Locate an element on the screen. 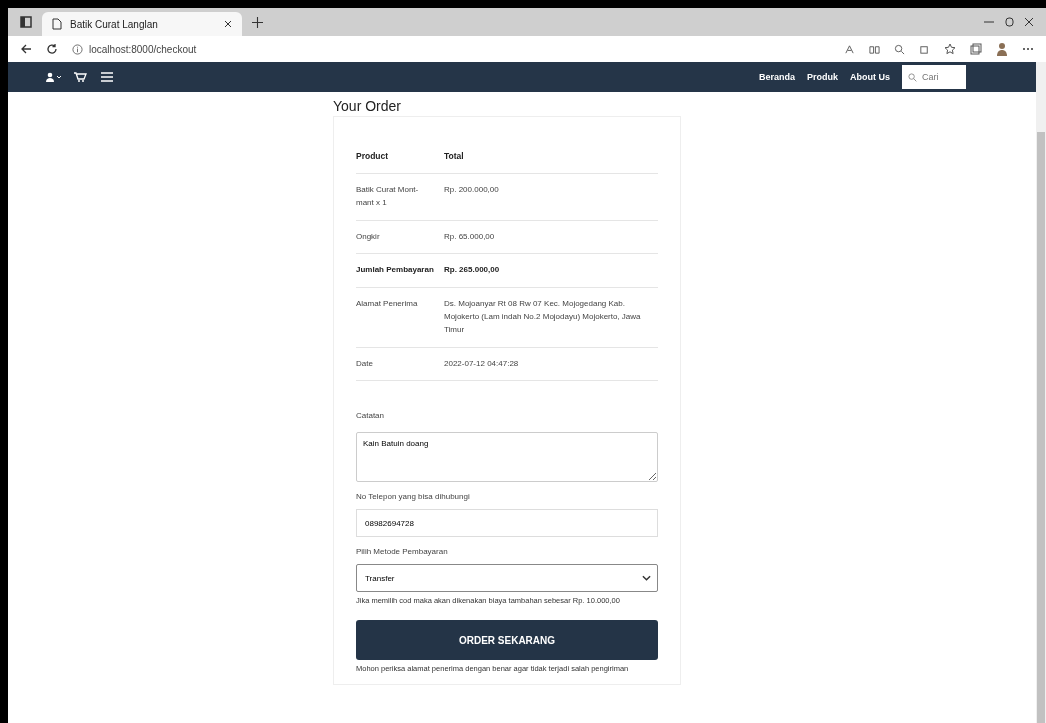  table-cell: Batik Curat Mont-mant x 1 is located at coordinates (400, 197).